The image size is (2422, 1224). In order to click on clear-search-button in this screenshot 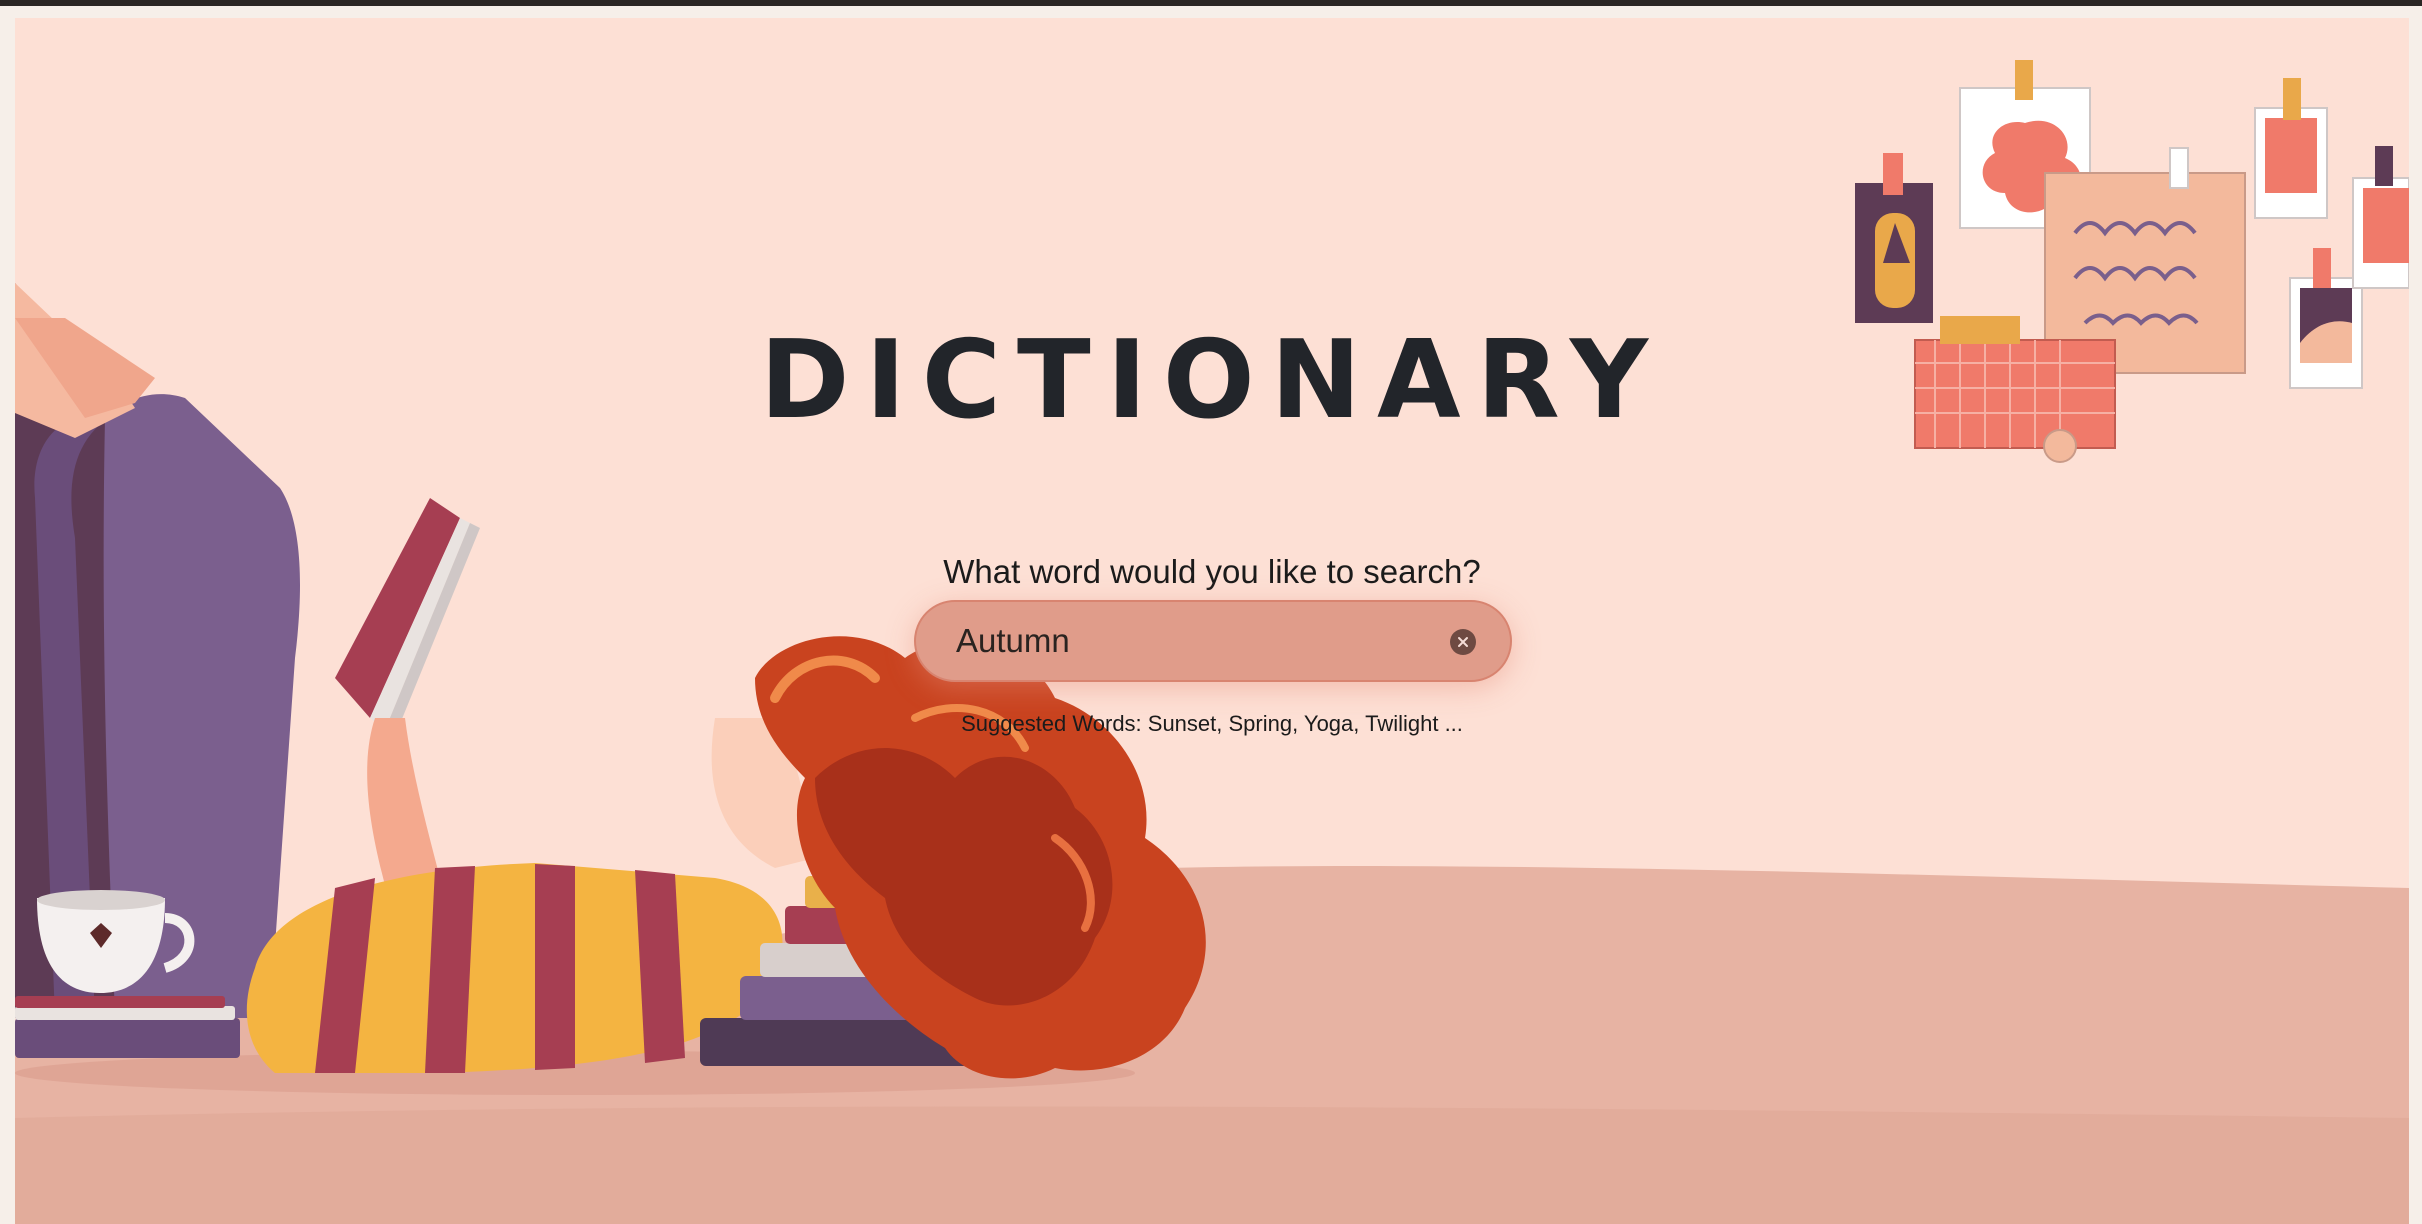, I will do `click(1463, 642)`.